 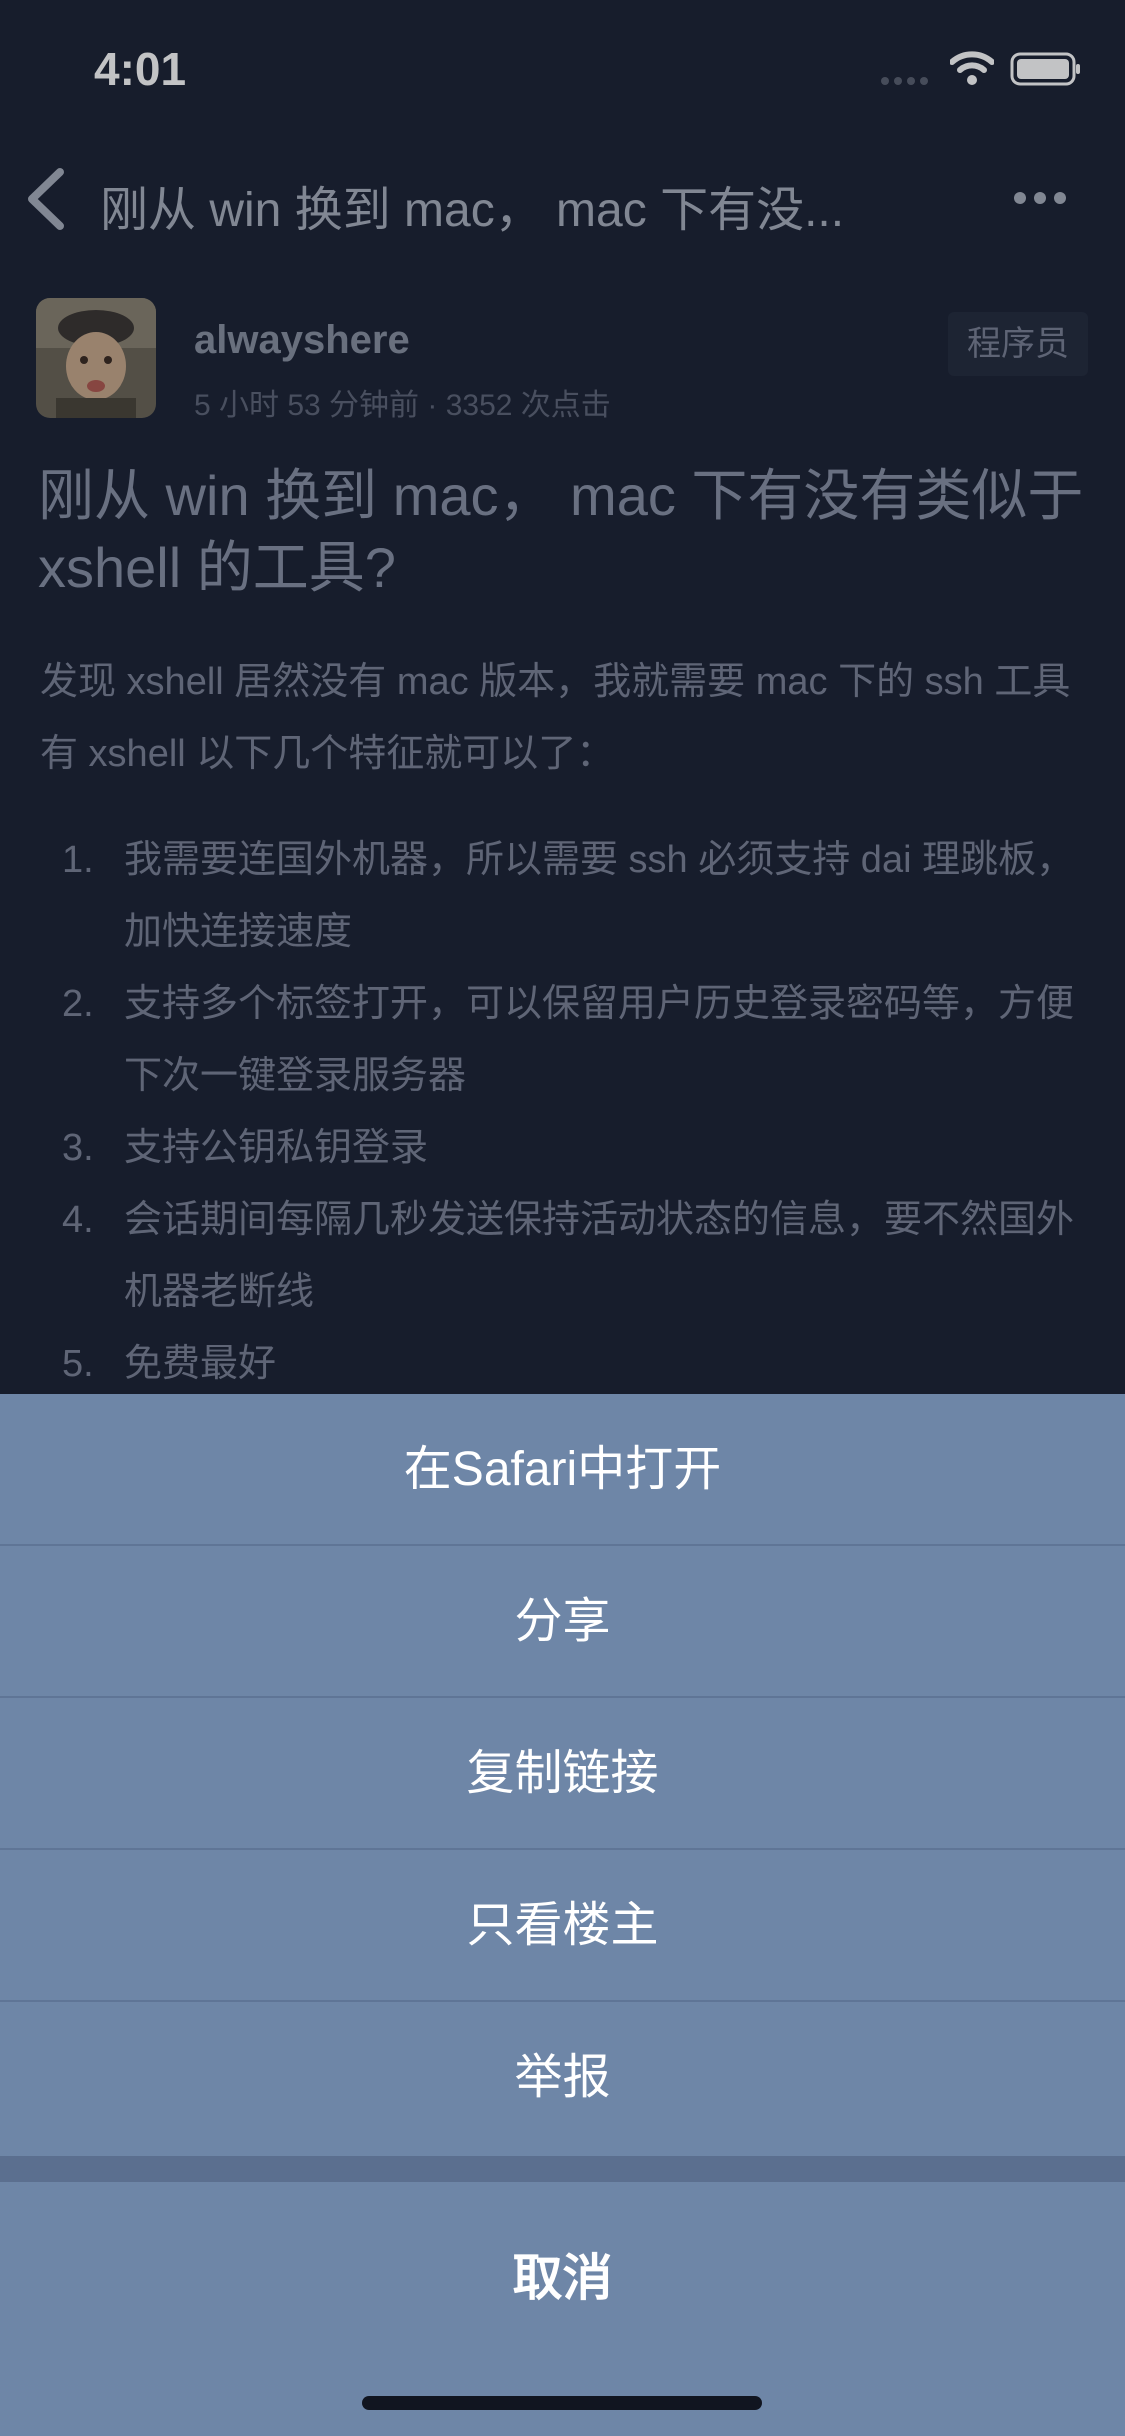 I want to click on copy-link-button: 复制链接, so click(x=562, y=1774).